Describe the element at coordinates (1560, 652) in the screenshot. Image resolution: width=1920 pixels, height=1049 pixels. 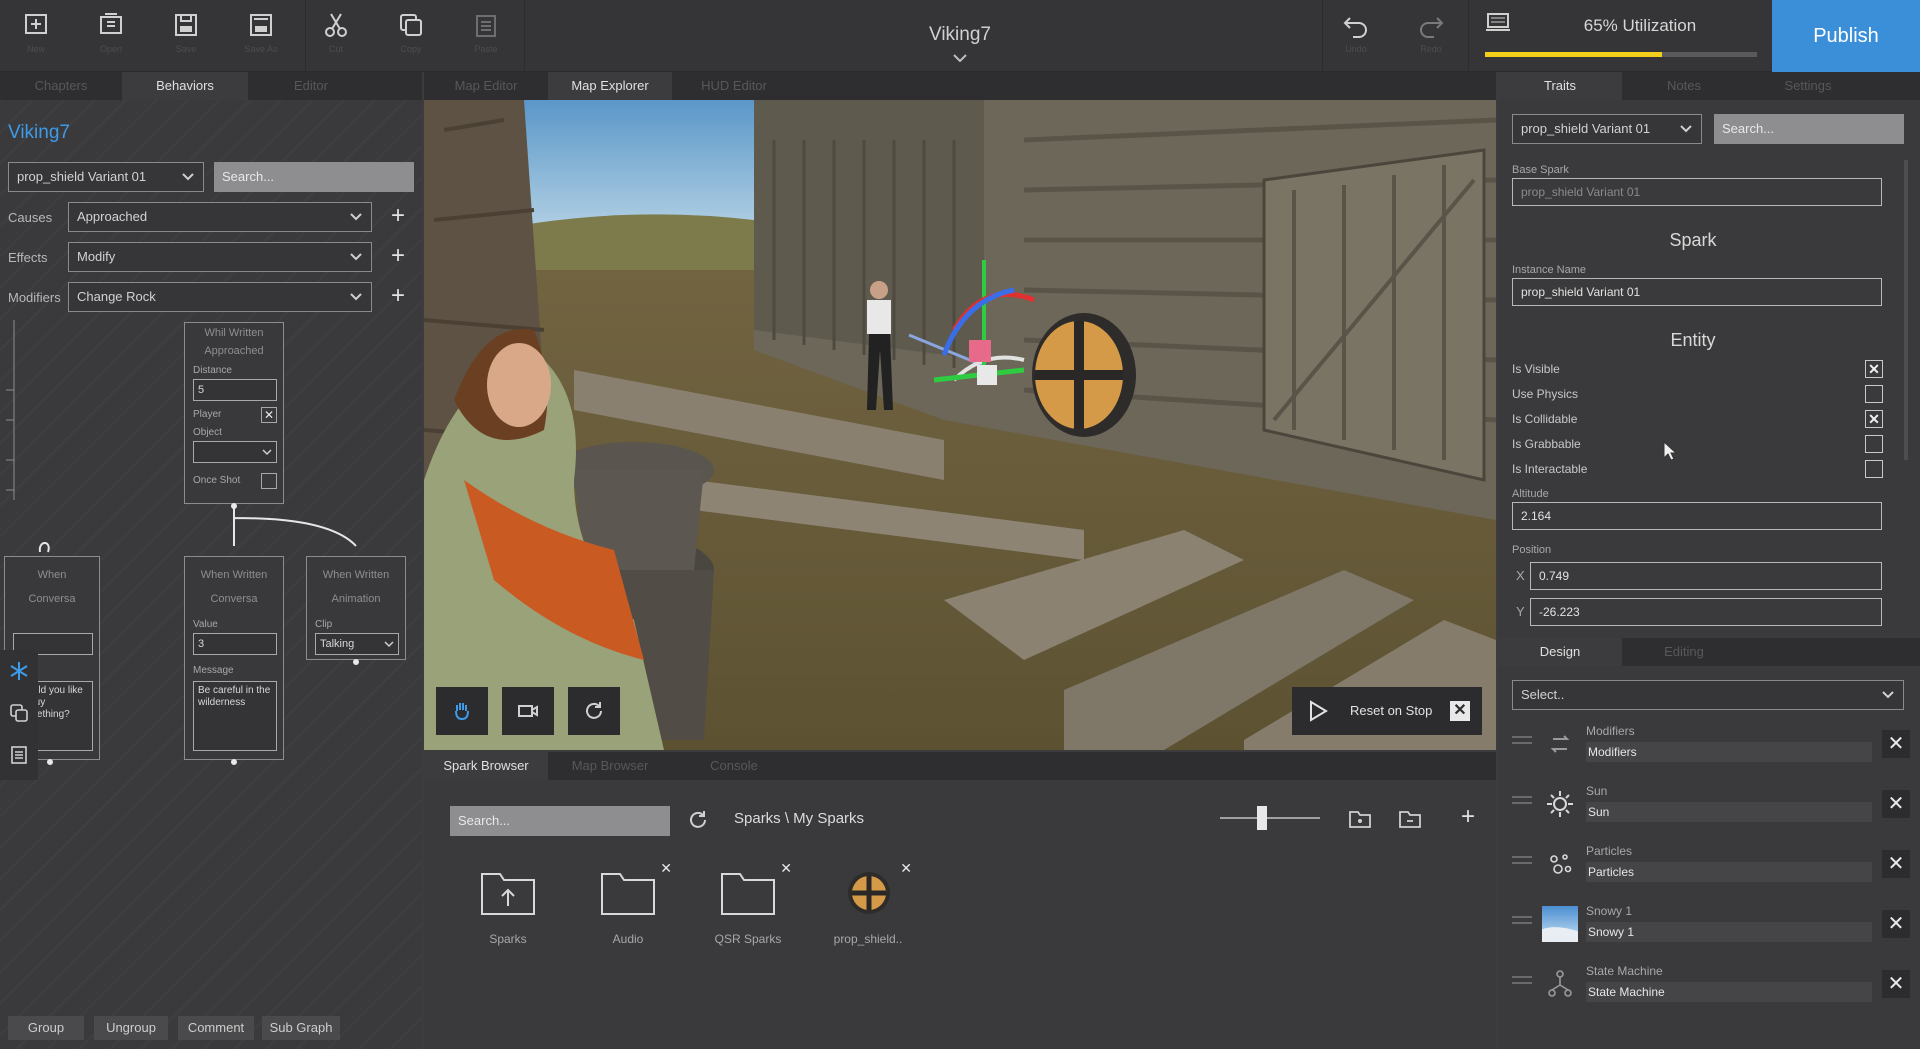
I see `tab-design: Design` at that location.